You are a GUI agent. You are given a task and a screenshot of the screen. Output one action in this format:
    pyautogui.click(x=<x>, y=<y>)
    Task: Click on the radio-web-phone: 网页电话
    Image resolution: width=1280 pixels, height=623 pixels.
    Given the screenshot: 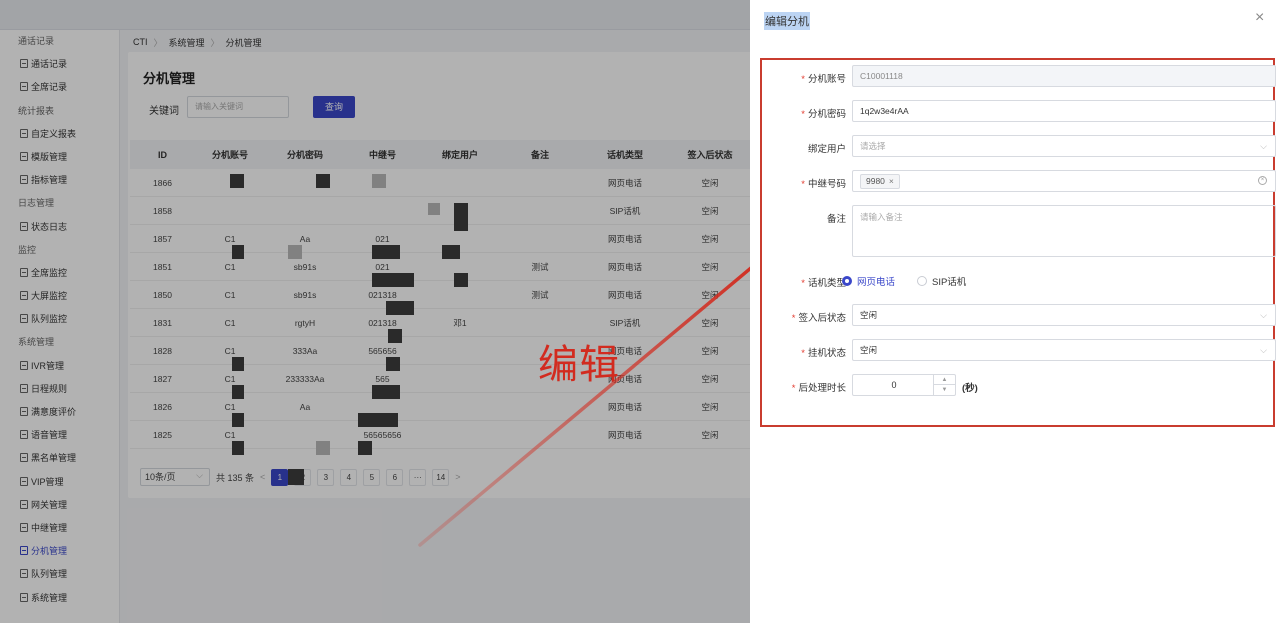 What is the action you would take?
    pyautogui.click(x=868, y=281)
    